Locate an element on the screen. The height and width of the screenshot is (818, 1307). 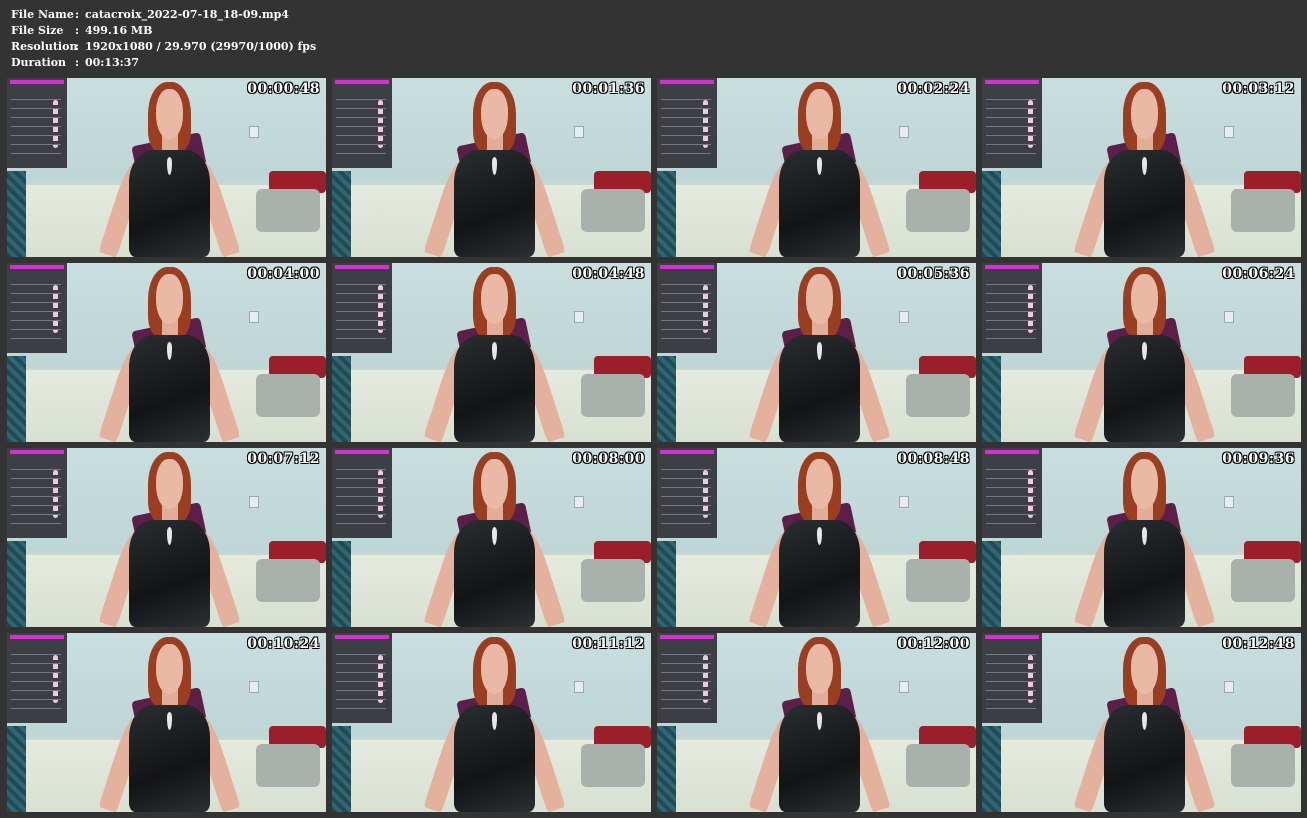
video-thumbnail: 00:08:00 is located at coordinates (491, 537).